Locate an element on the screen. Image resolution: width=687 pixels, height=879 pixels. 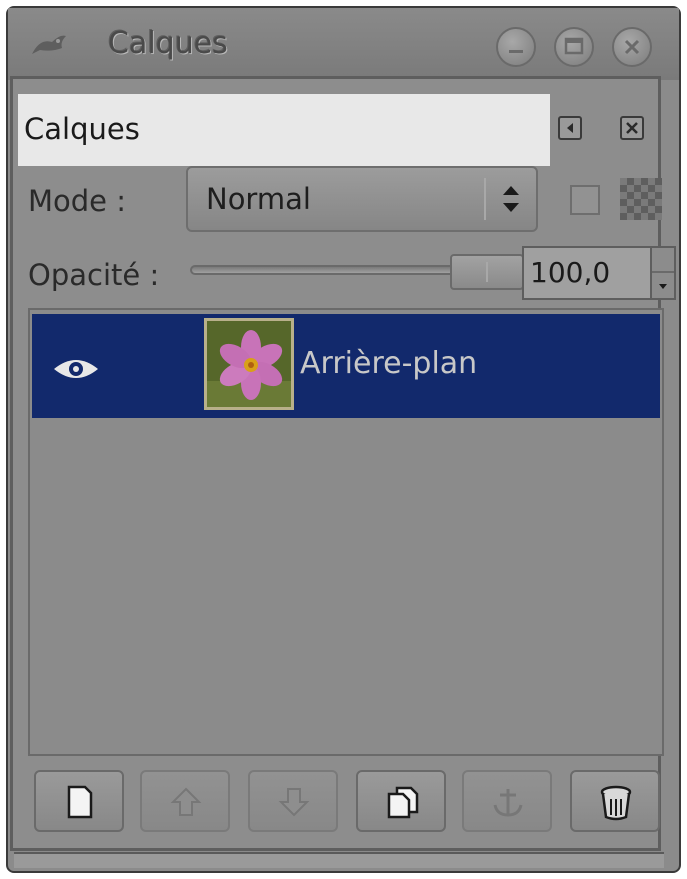
maximize-button is located at coordinates (574, 47).